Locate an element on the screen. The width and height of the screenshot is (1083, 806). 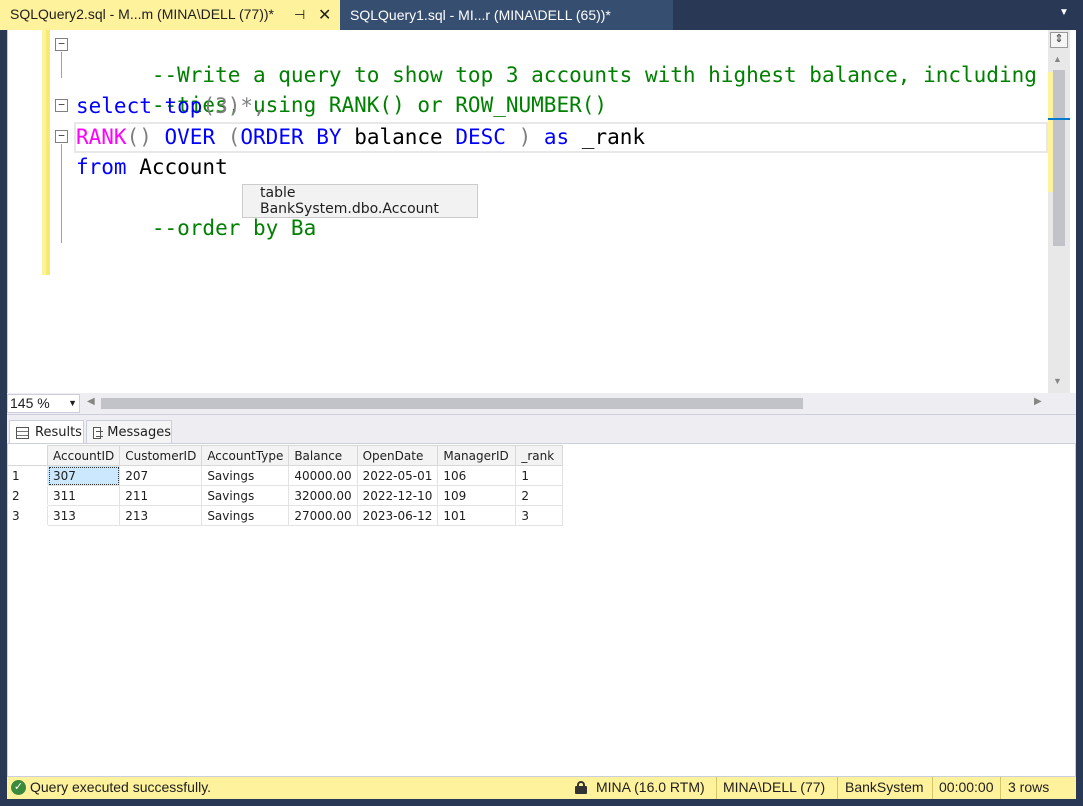
scroll-left-icon: ◀ is located at coordinates (91, 401).